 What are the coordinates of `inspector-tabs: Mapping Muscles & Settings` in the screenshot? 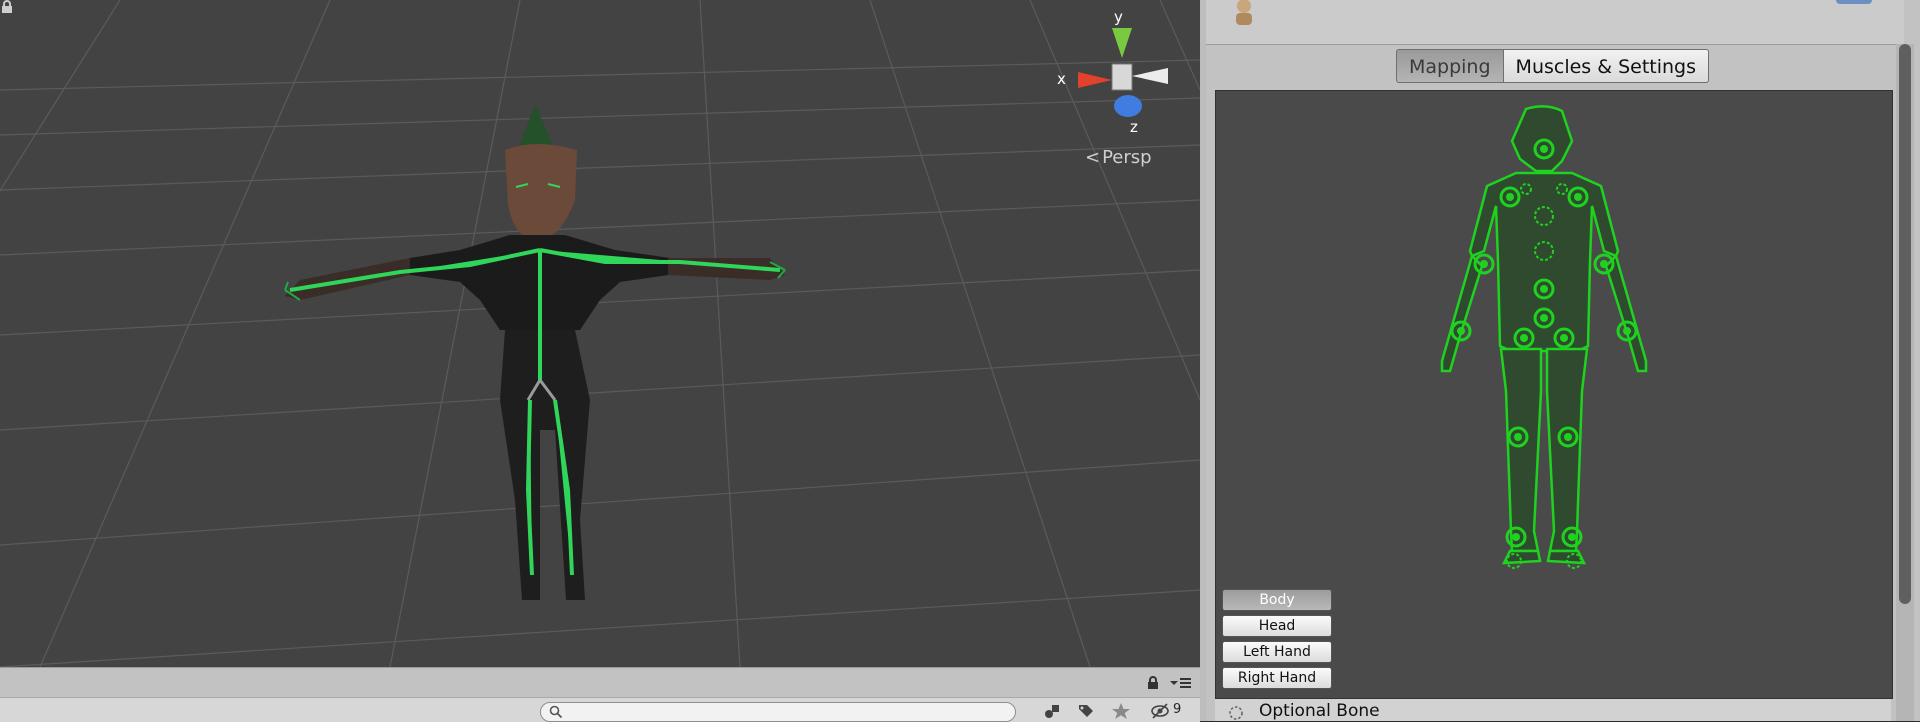 It's located at (1553, 67).